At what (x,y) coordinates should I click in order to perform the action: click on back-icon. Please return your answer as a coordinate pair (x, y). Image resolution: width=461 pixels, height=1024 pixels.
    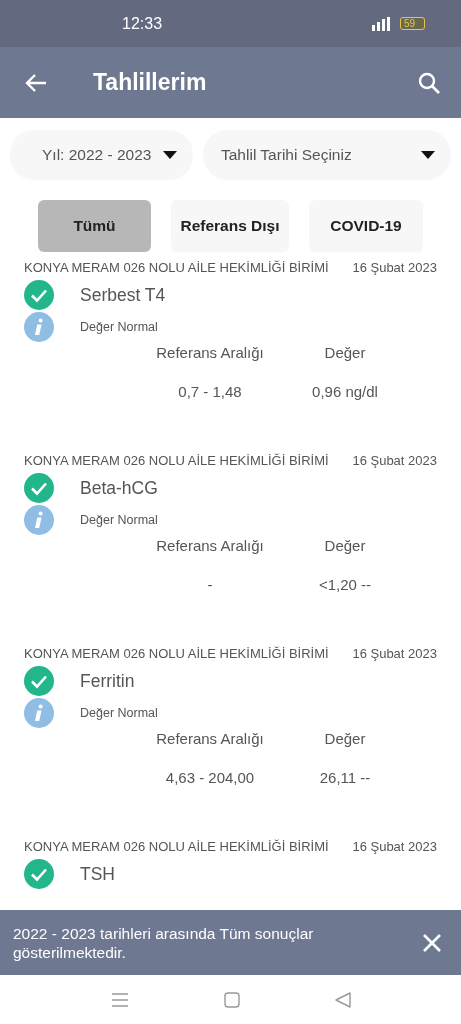
    Looking at the image, I should click on (342, 999).